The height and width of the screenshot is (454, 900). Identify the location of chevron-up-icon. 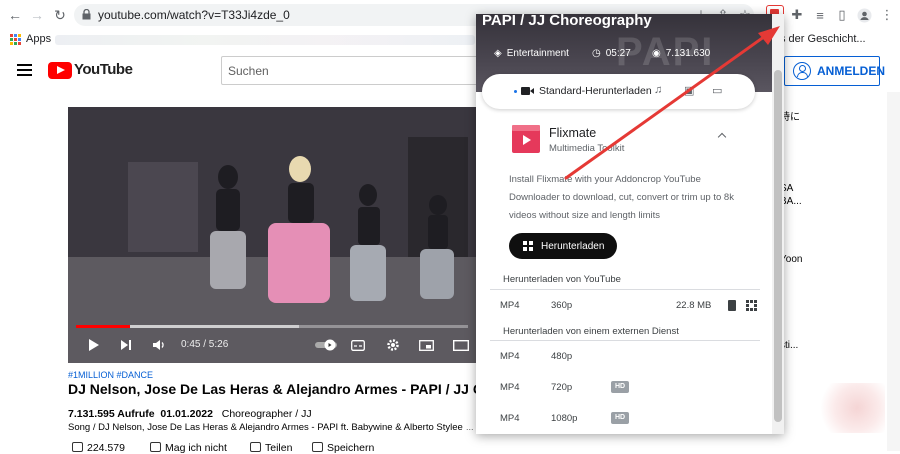
(722, 137).